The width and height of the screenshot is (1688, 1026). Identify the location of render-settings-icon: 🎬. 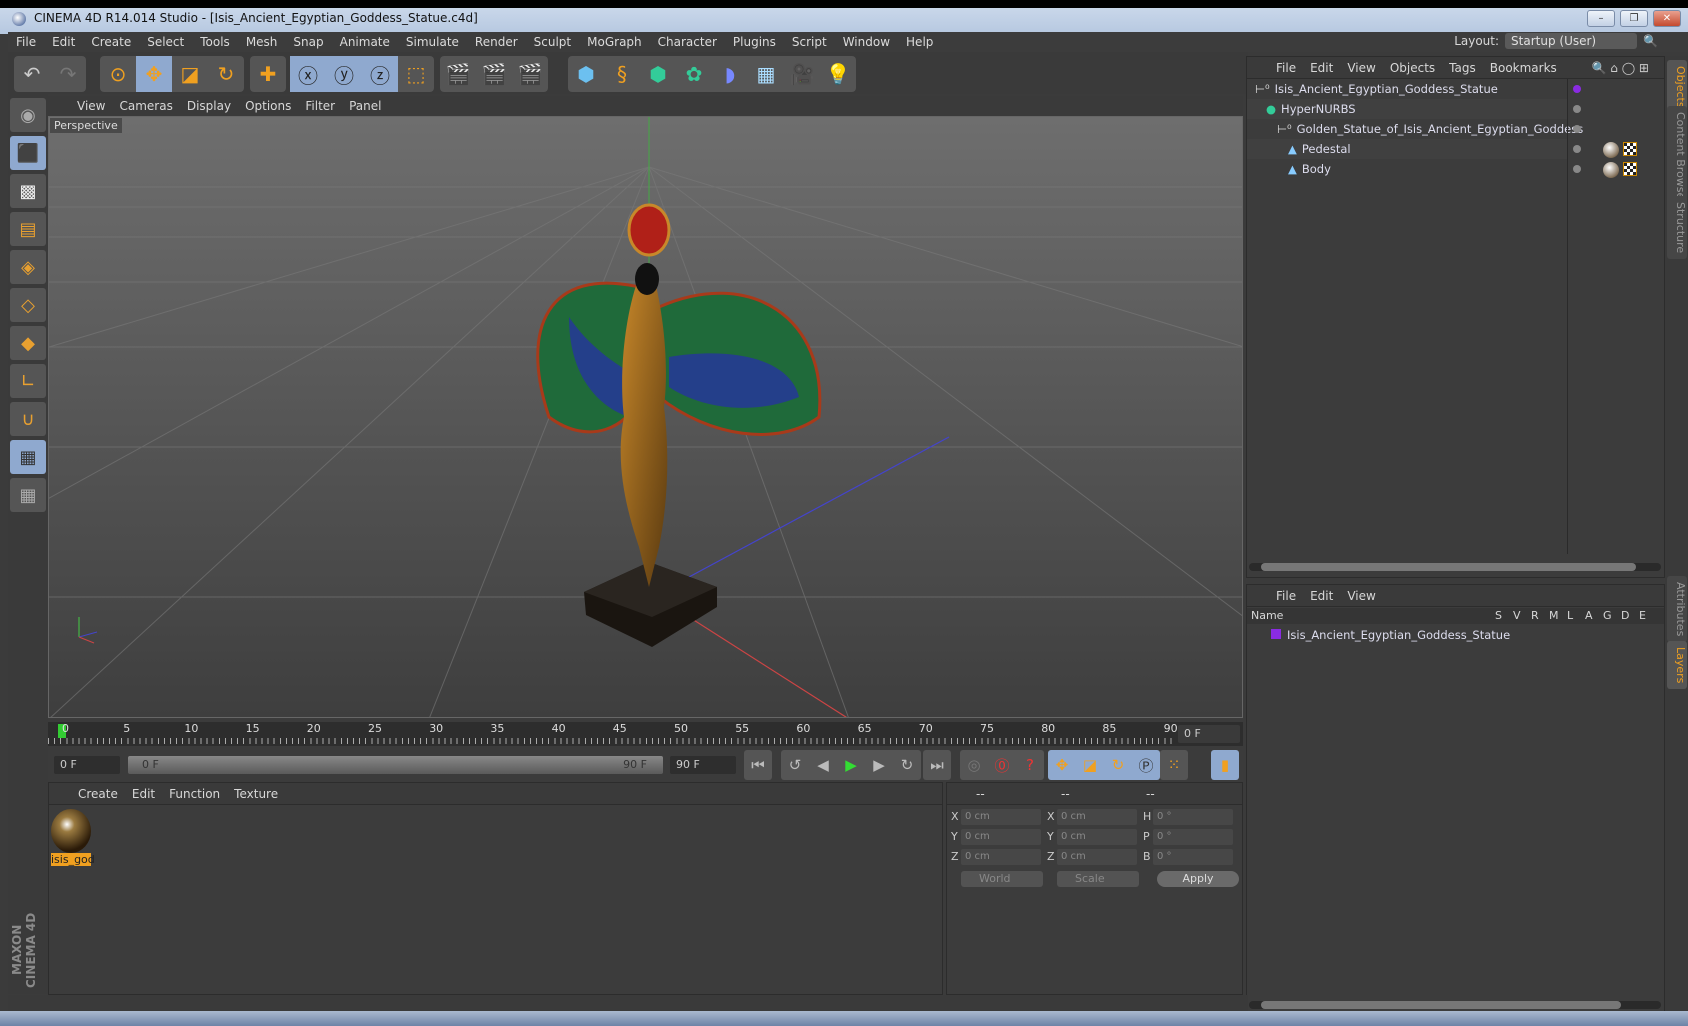
(530, 74).